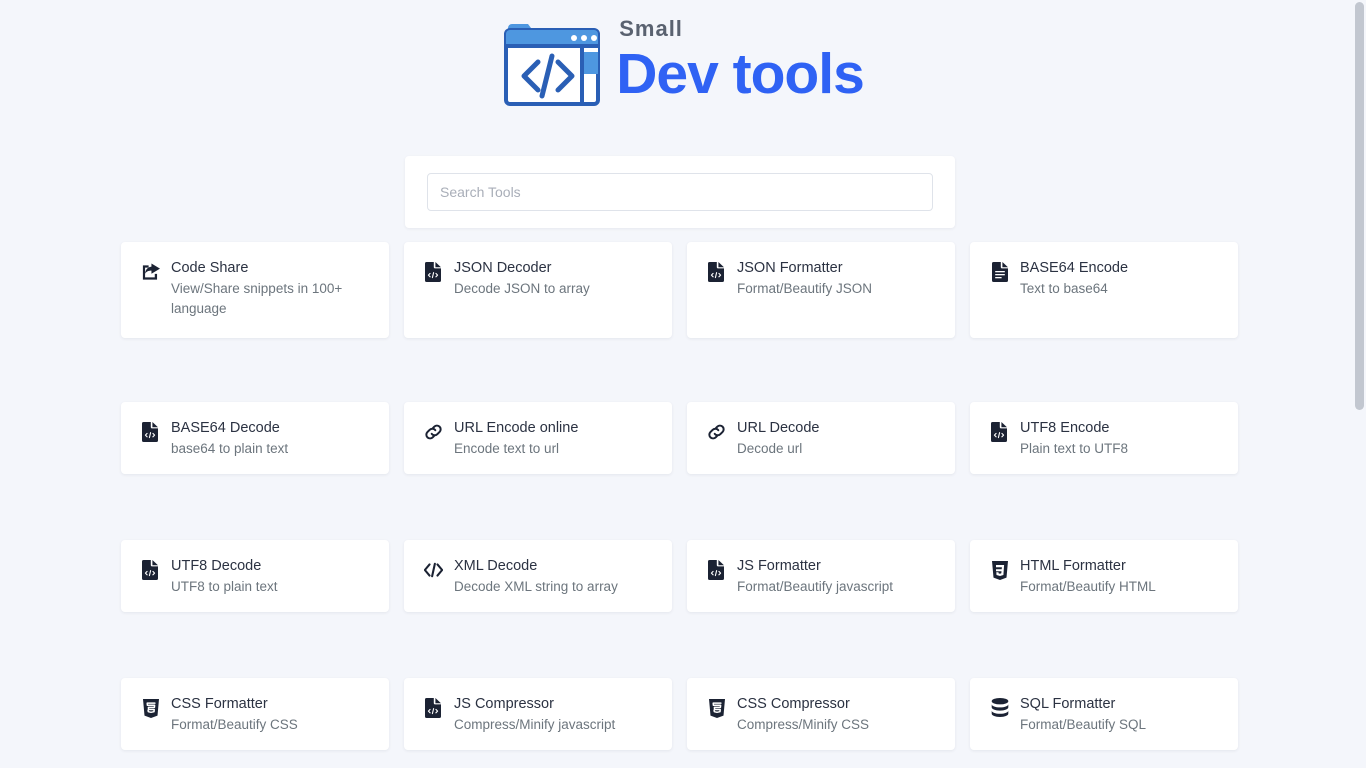 The width and height of the screenshot is (1366, 768). I want to click on site-header: Small Dev tools, so click(683, 53).